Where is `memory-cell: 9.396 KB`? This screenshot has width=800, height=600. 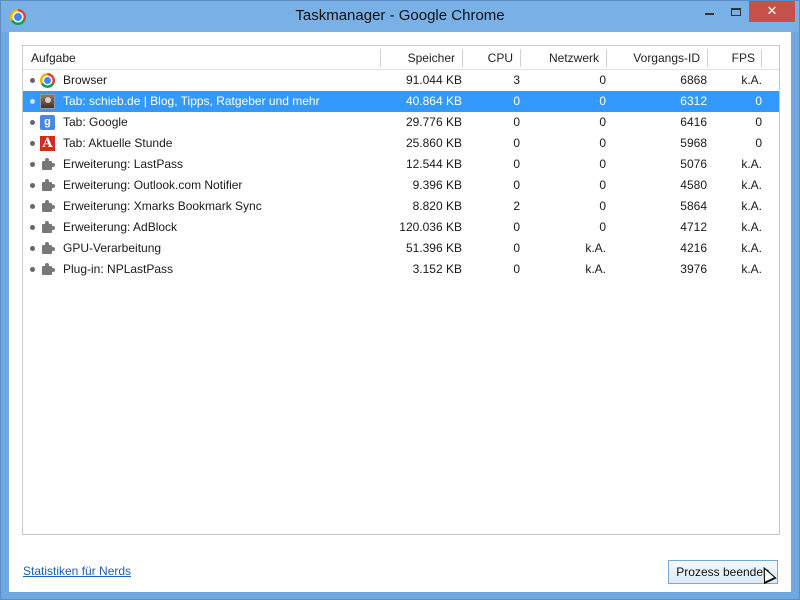
memory-cell: 9.396 KB is located at coordinates (437, 185).